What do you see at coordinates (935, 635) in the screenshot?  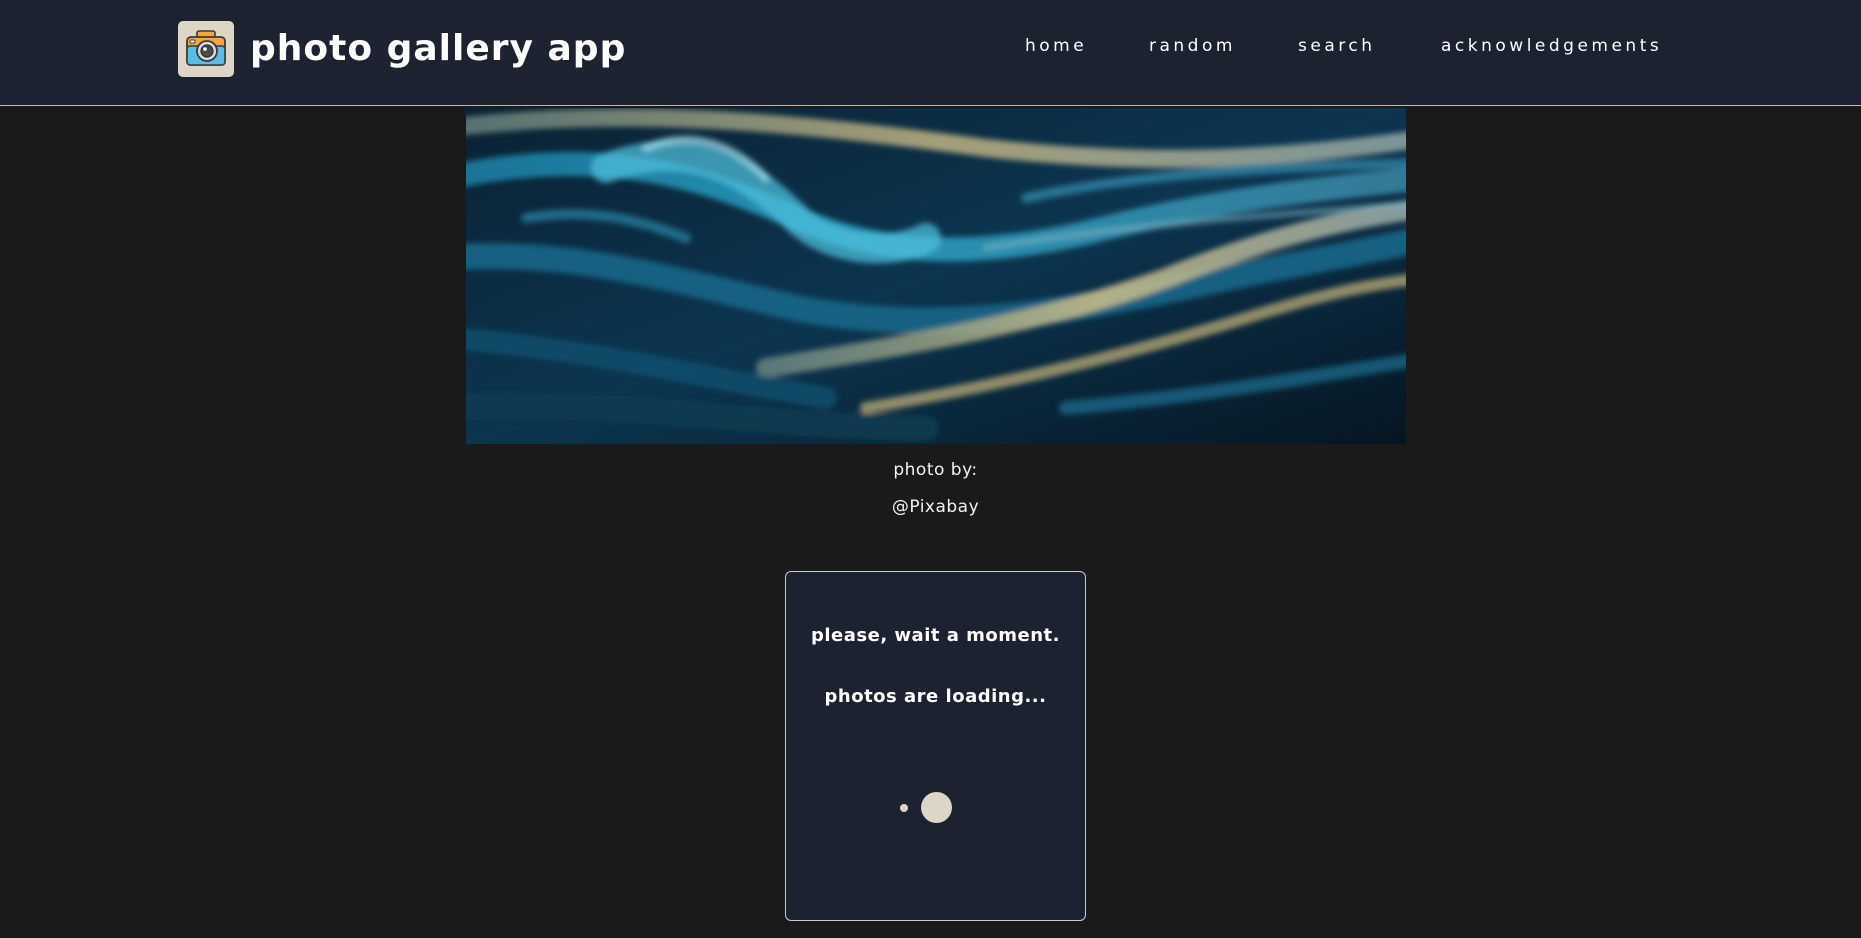 I see `loading-message: please, wait a moment.` at bounding box center [935, 635].